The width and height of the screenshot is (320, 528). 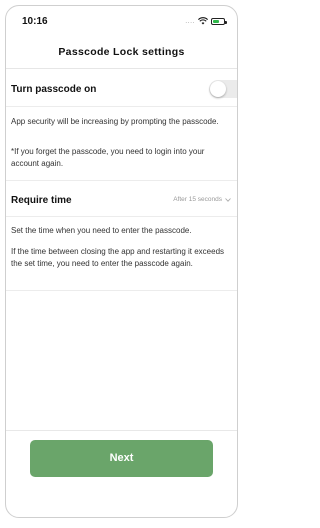 I want to click on header-divider, so click(x=121, y=68).